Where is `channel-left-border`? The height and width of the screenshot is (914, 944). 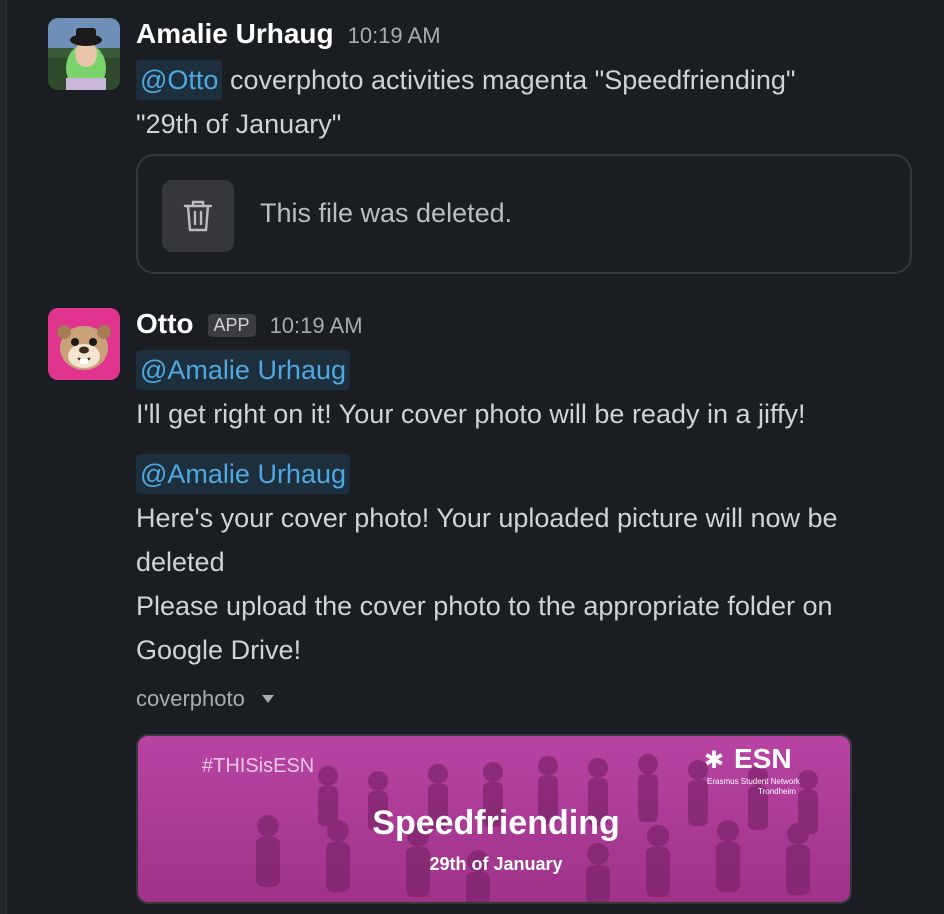 channel-left-border is located at coordinates (3, 457).